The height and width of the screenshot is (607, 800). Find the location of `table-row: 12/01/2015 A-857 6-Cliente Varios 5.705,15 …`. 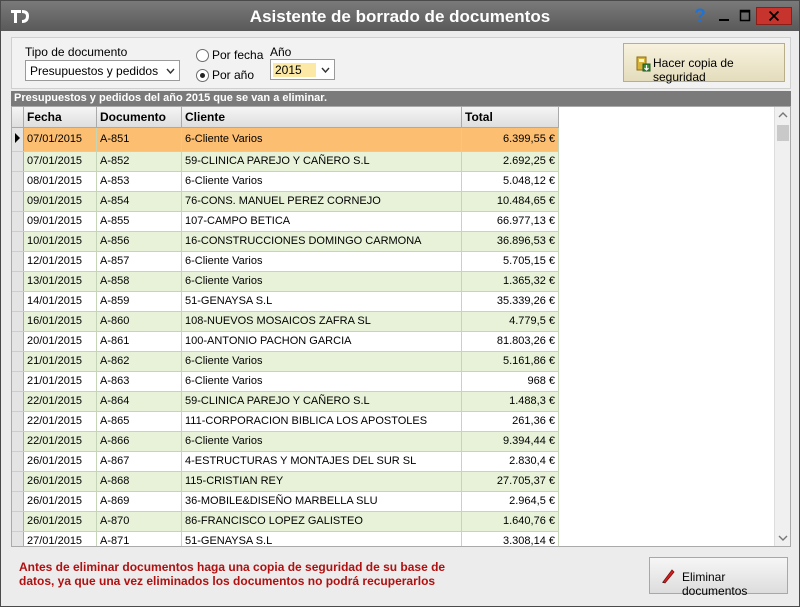

table-row: 12/01/2015 A-857 6-Cliente Varios 5.705,15 … is located at coordinates (285, 261).